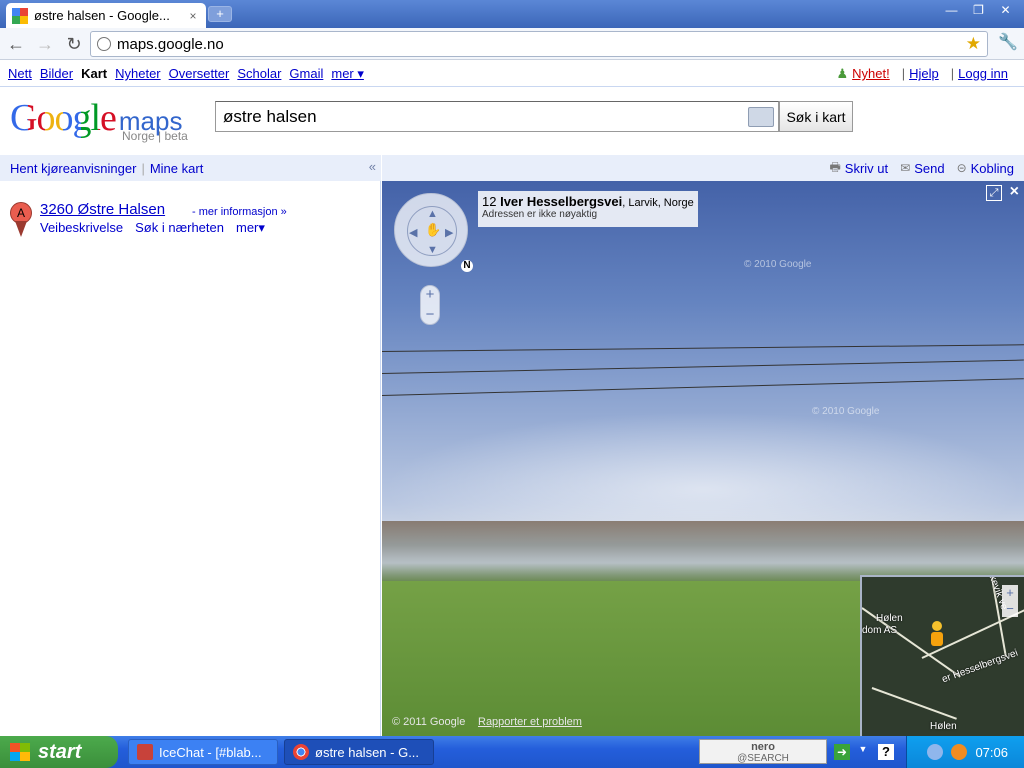 The height and width of the screenshot is (768, 1024). Describe the element at coordinates (959, 752) in the screenshot. I see `firefox-tray-icon` at that location.